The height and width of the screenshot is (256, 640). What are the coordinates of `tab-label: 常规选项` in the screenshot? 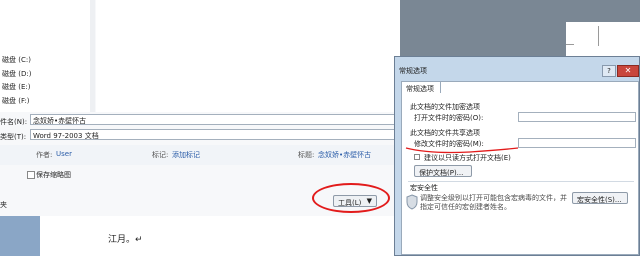 It's located at (420, 89).